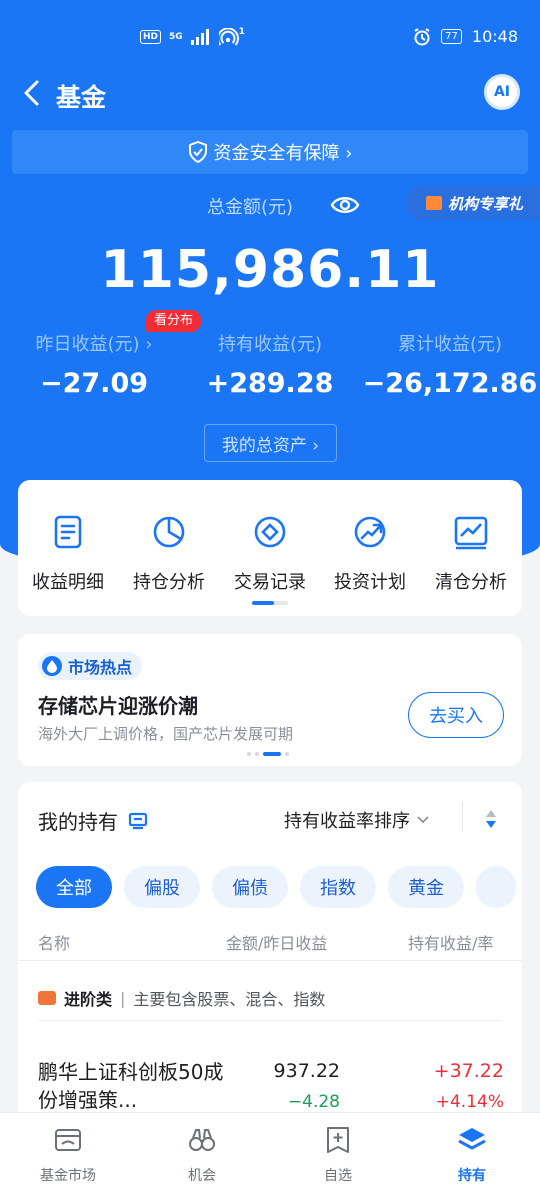 This screenshot has height=1188, width=540. Describe the element at coordinates (370, 532) in the screenshot. I see `trend-up-icon` at that location.